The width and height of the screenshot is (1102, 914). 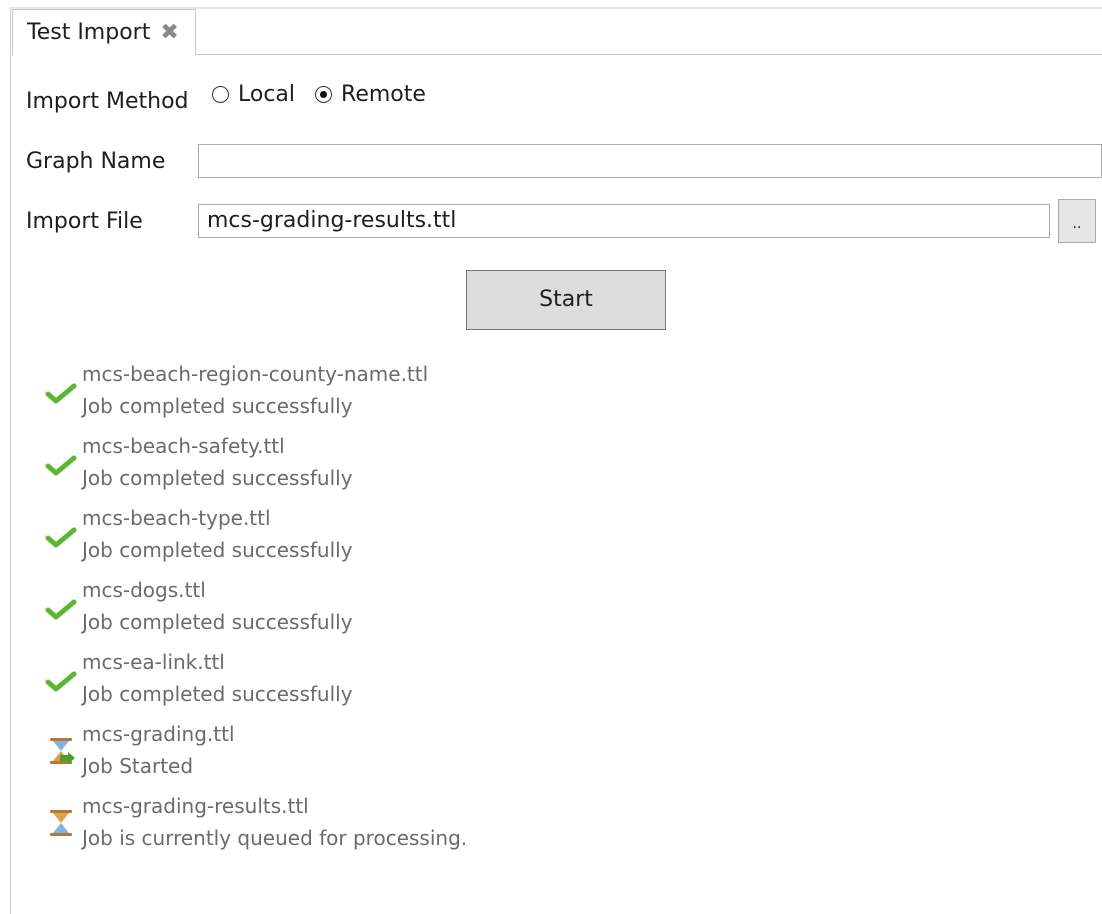 I want to click on radio-remote-circle, so click(x=324, y=94).